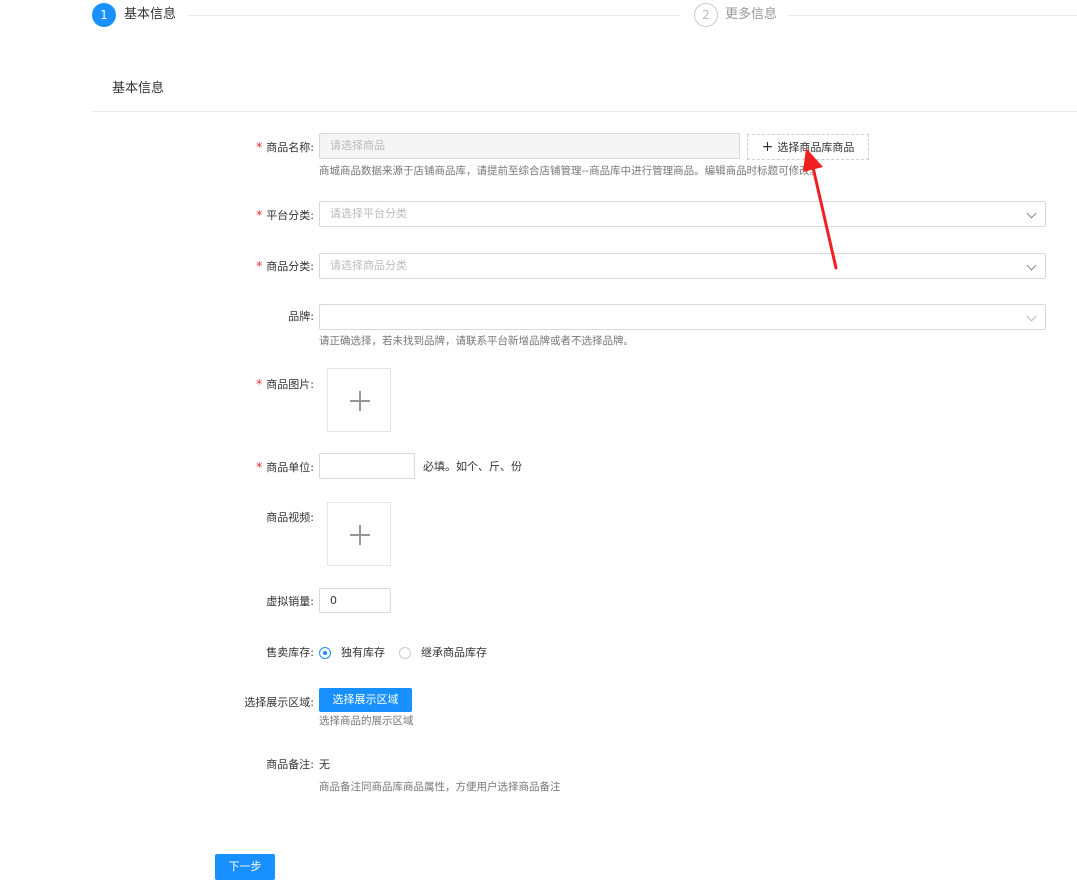 The height and width of the screenshot is (885, 1077). I want to click on select-library-product-button: + 选择商品库商品, so click(808, 147).